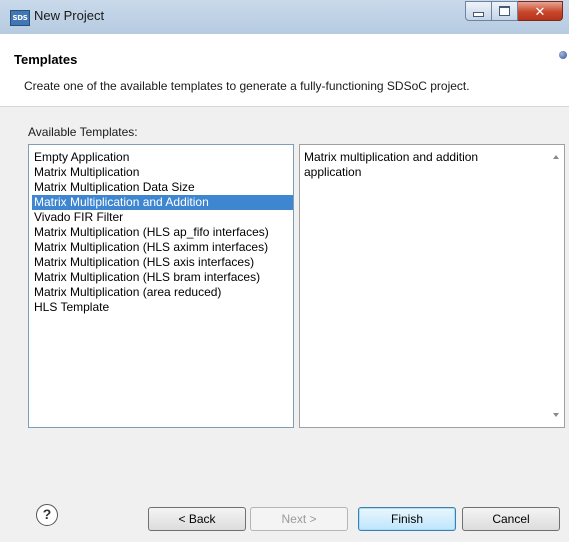 The width and height of the screenshot is (569, 542). Describe the element at coordinates (299, 519) in the screenshot. I see `next-button: Next >` at that location.